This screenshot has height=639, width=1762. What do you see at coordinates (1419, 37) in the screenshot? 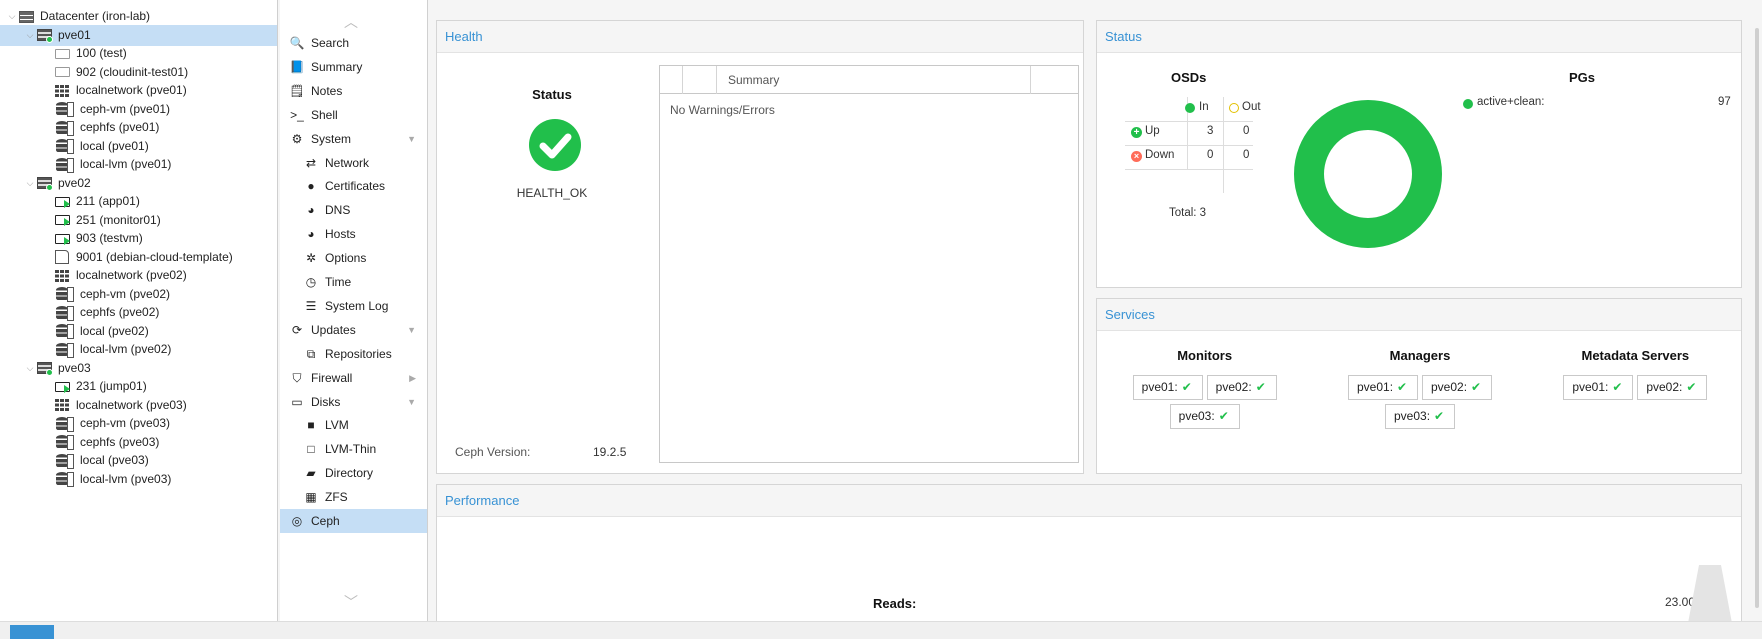
I see `status-header: Status` at bounding box center [1419, 37].